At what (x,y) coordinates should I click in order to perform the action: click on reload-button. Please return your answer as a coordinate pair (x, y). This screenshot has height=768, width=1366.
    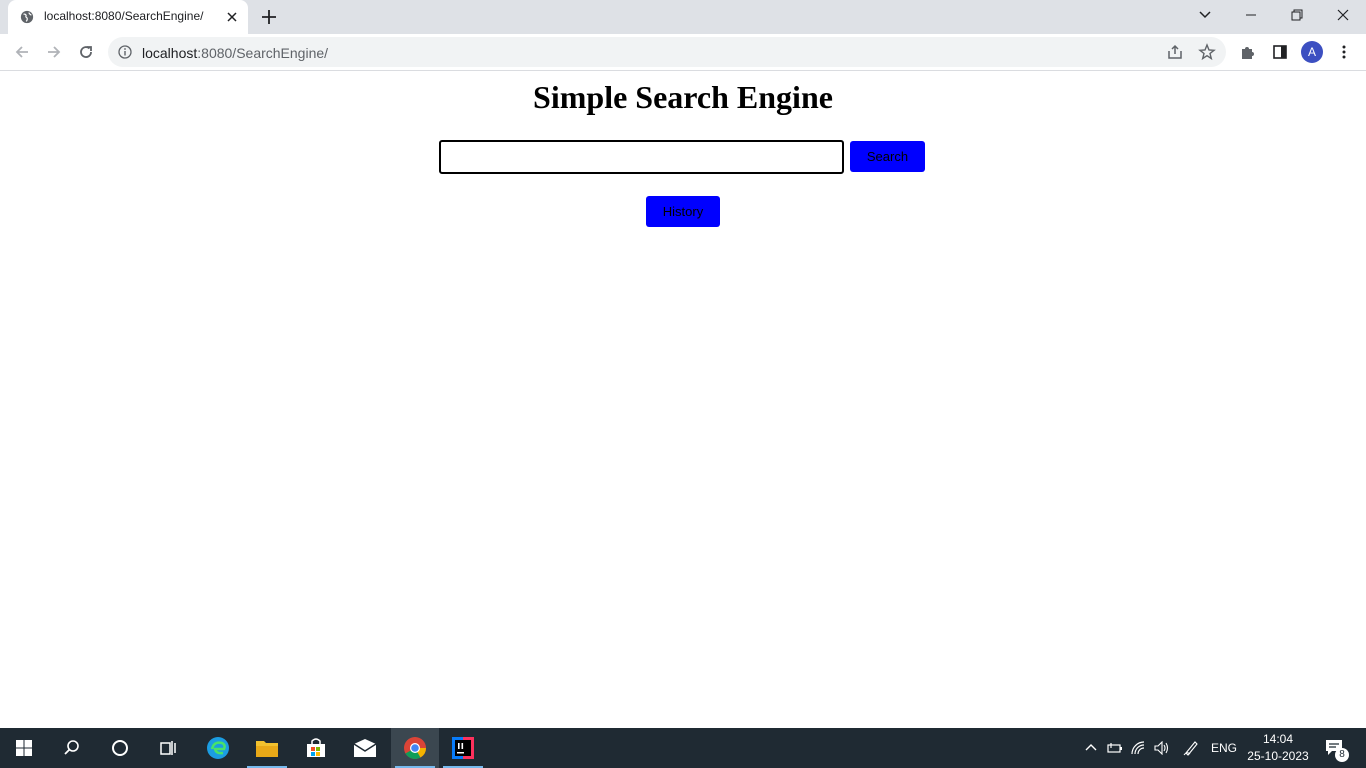
    Looking at the image, I should click on (86, 52).